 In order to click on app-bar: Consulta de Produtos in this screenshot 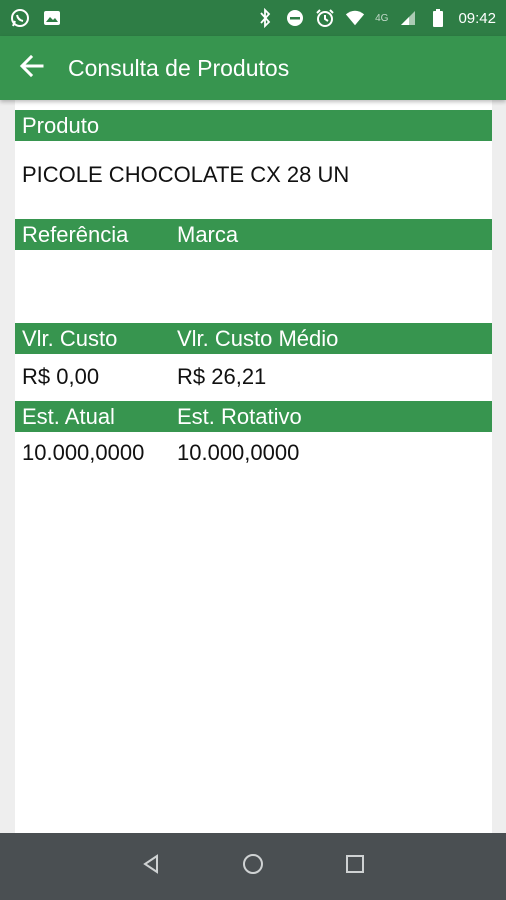, I will do `click(253, 68)`.